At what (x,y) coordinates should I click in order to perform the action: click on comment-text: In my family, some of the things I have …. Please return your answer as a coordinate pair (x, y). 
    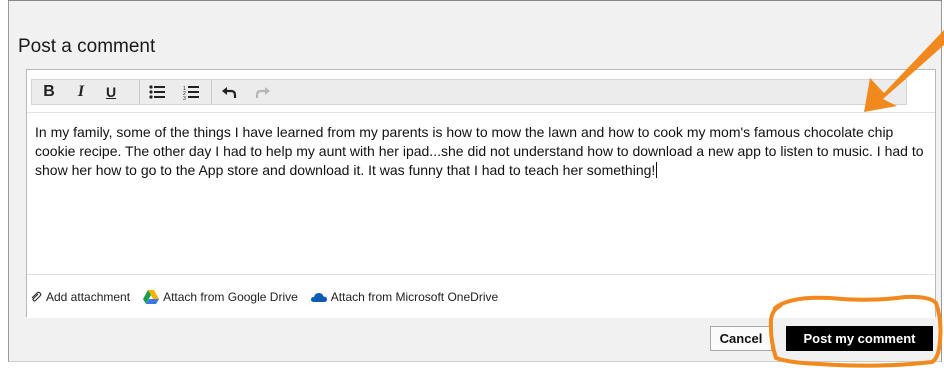
    Looking at the image, I should click on (484, 151).